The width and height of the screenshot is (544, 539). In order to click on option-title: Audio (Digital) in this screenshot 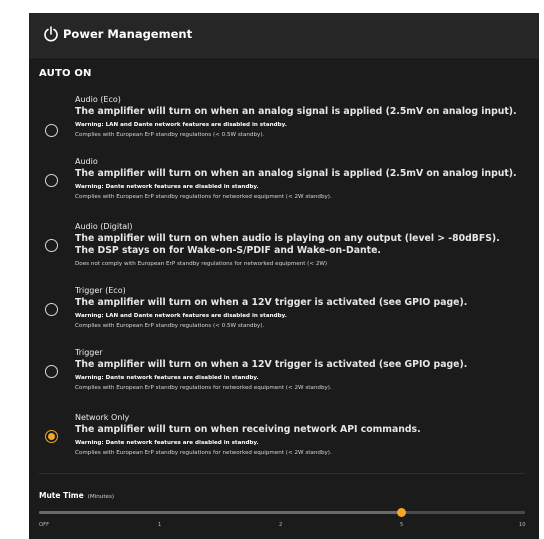, I will do `click(104, 226)`.